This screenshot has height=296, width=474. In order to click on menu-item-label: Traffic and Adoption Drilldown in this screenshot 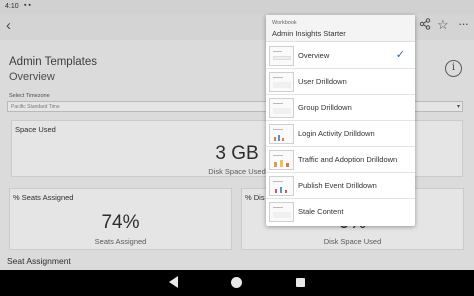, I will do `click(348, 159)`.